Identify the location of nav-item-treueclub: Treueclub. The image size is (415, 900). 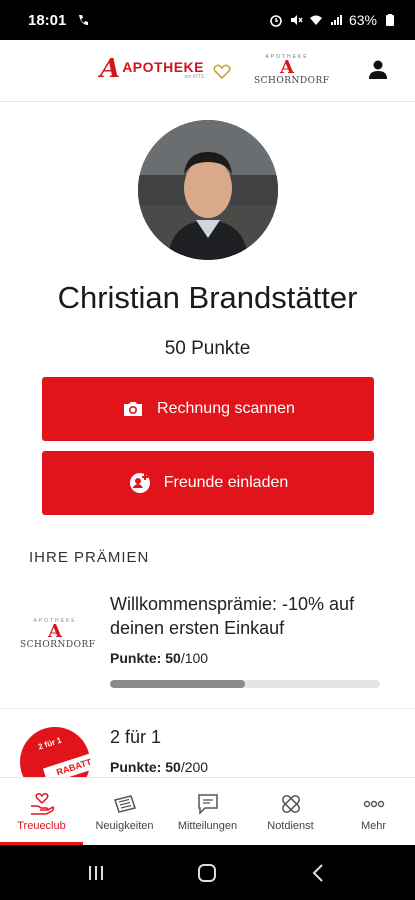
(41, 811).